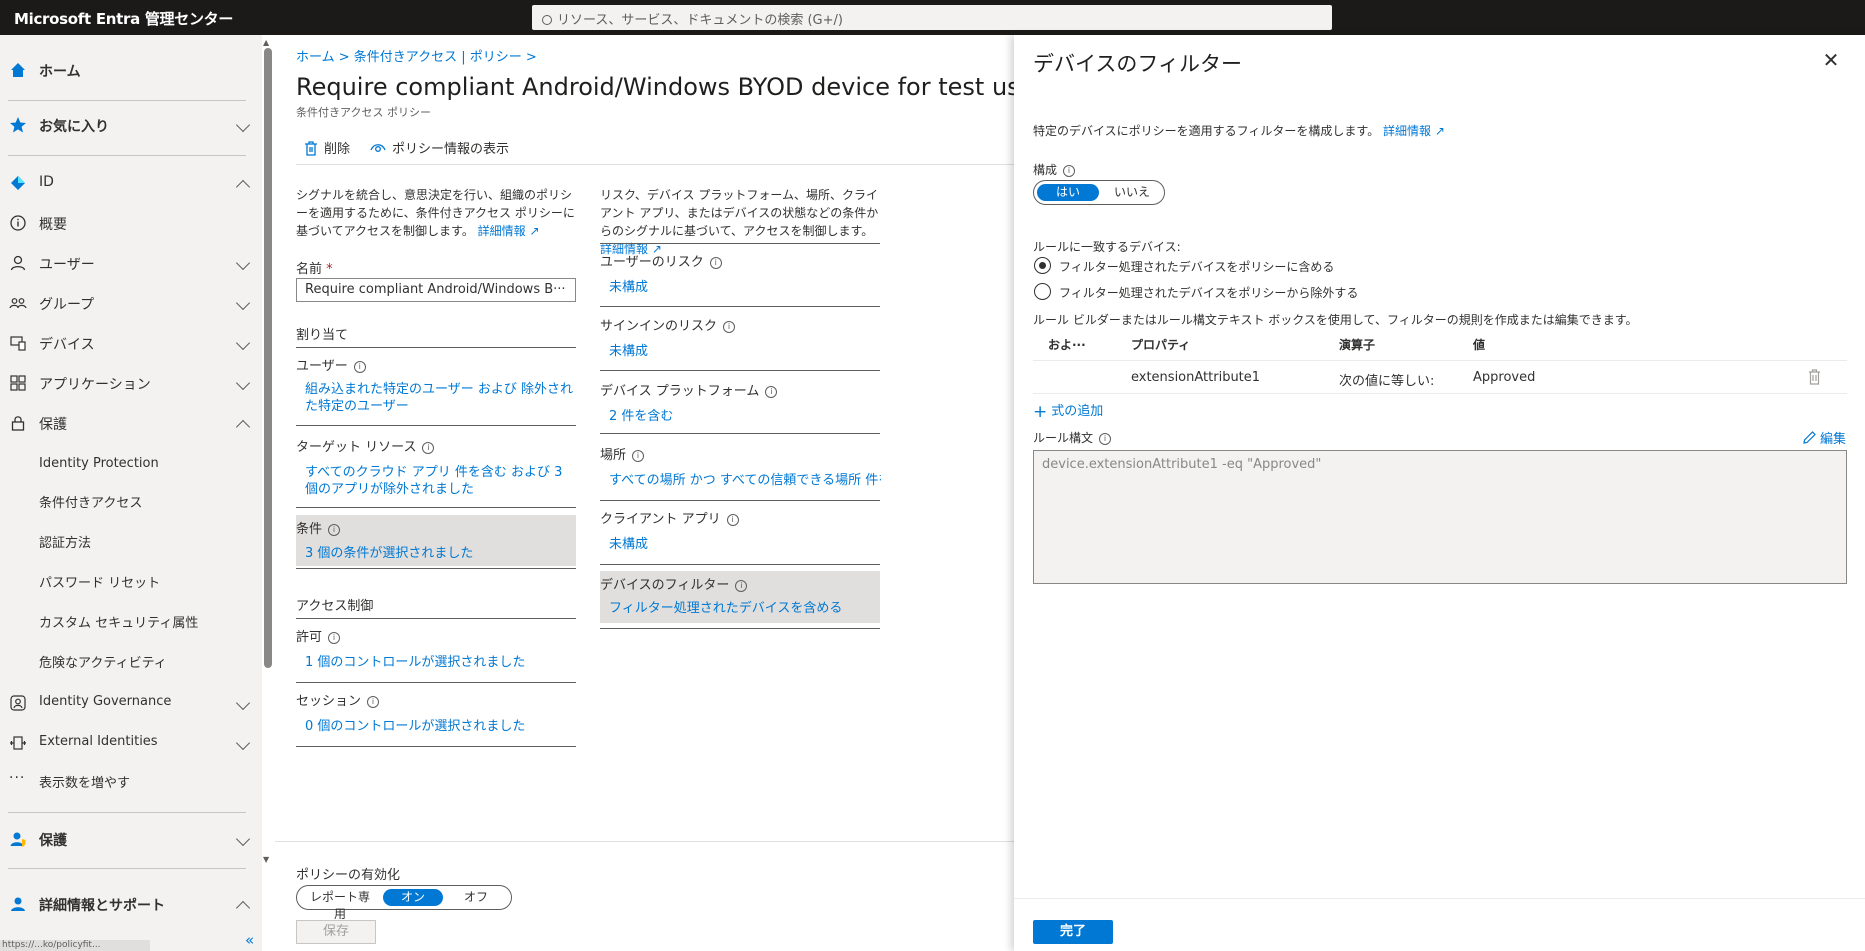 The width and height of the screenshot is (1865, 951). I want to click on page-subtitle: 条件付きアクセス ポリシー, so click(363, 112).